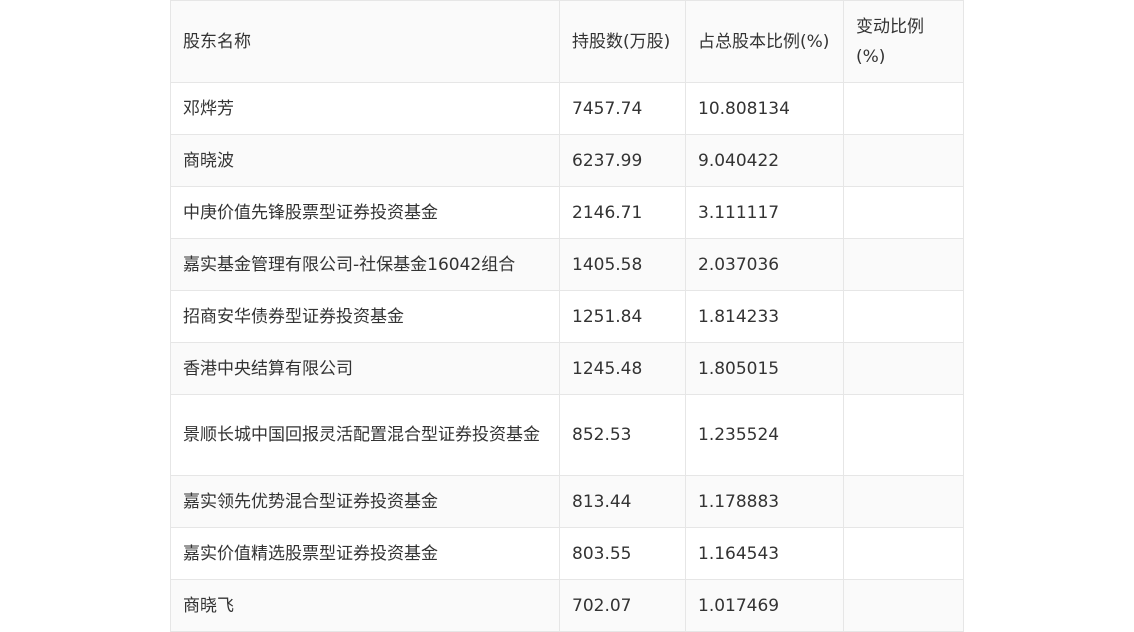 The width and height of the screenshot is (1134, 632). Describe the element at coordinates (764, 264) in the screenshot. I see `cell-ratio: 2.037036` at that location.